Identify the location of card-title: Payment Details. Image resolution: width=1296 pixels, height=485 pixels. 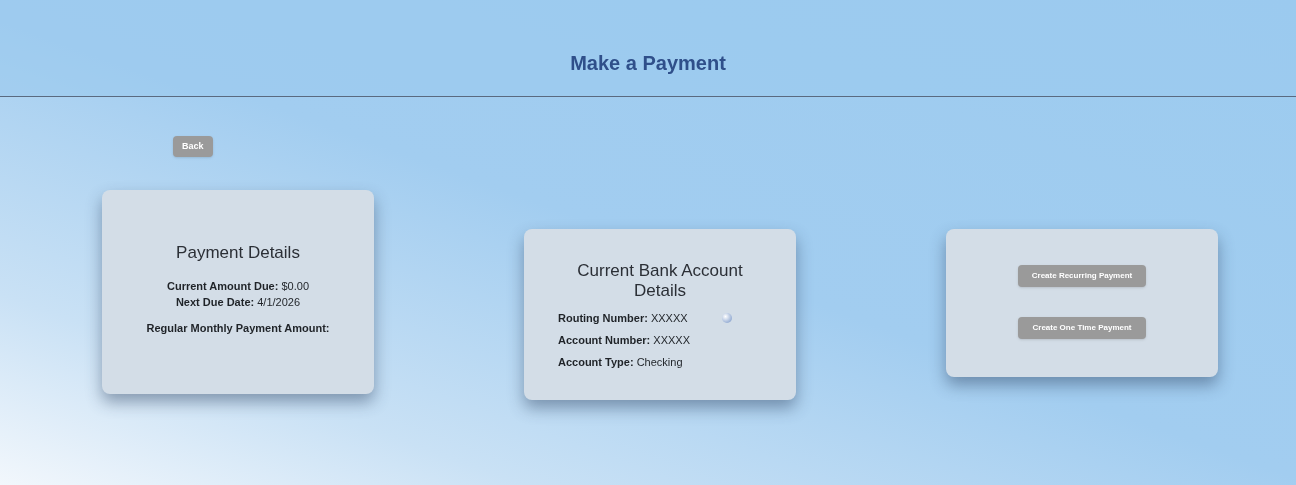
(238, 253).